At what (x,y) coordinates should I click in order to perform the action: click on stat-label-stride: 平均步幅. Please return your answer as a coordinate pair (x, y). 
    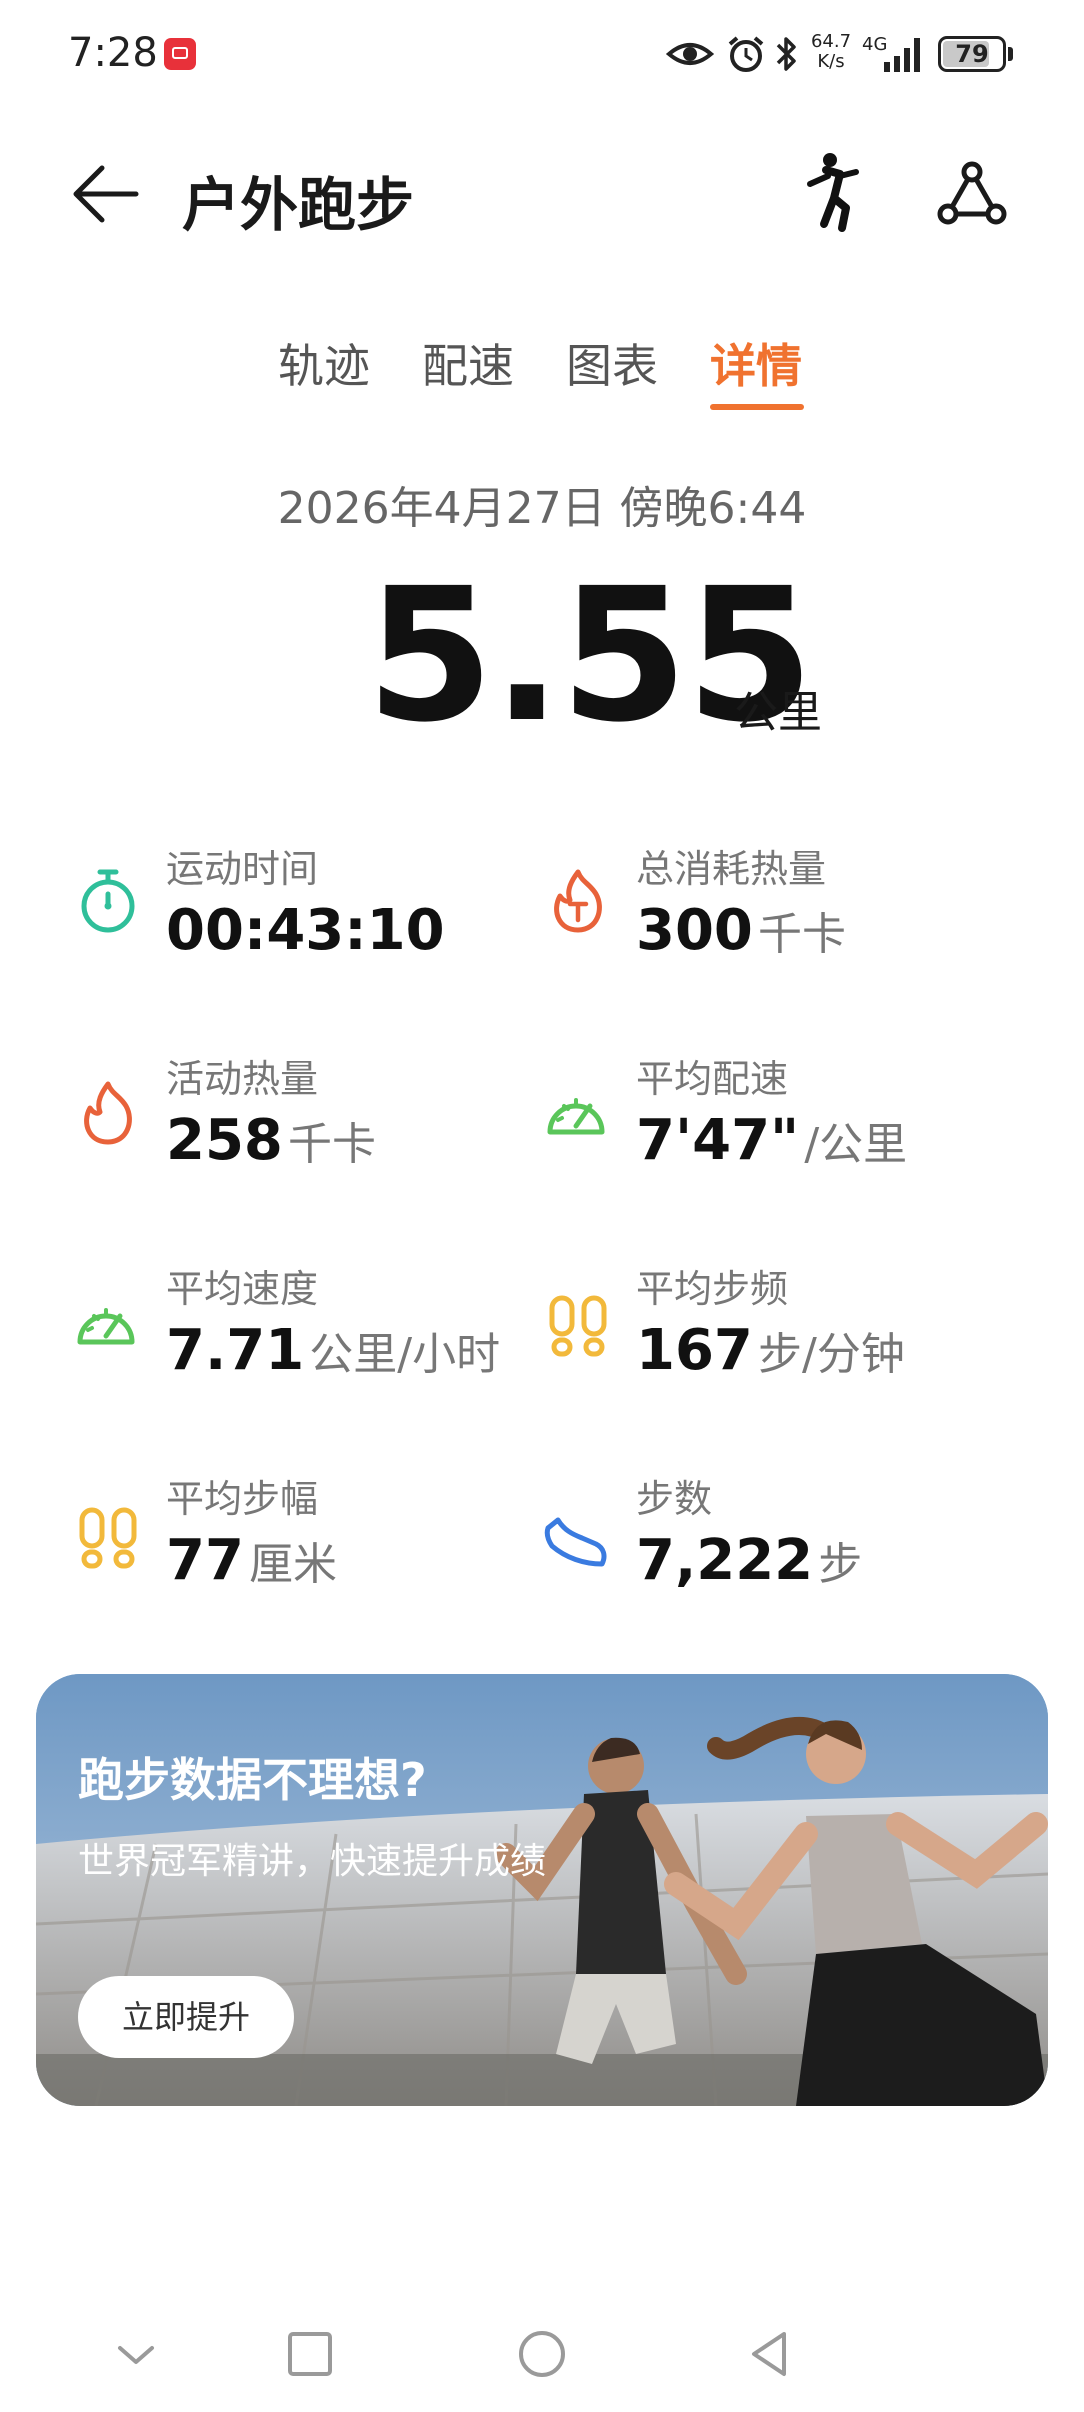
    Looking at the image, I should click on (242, 1499).